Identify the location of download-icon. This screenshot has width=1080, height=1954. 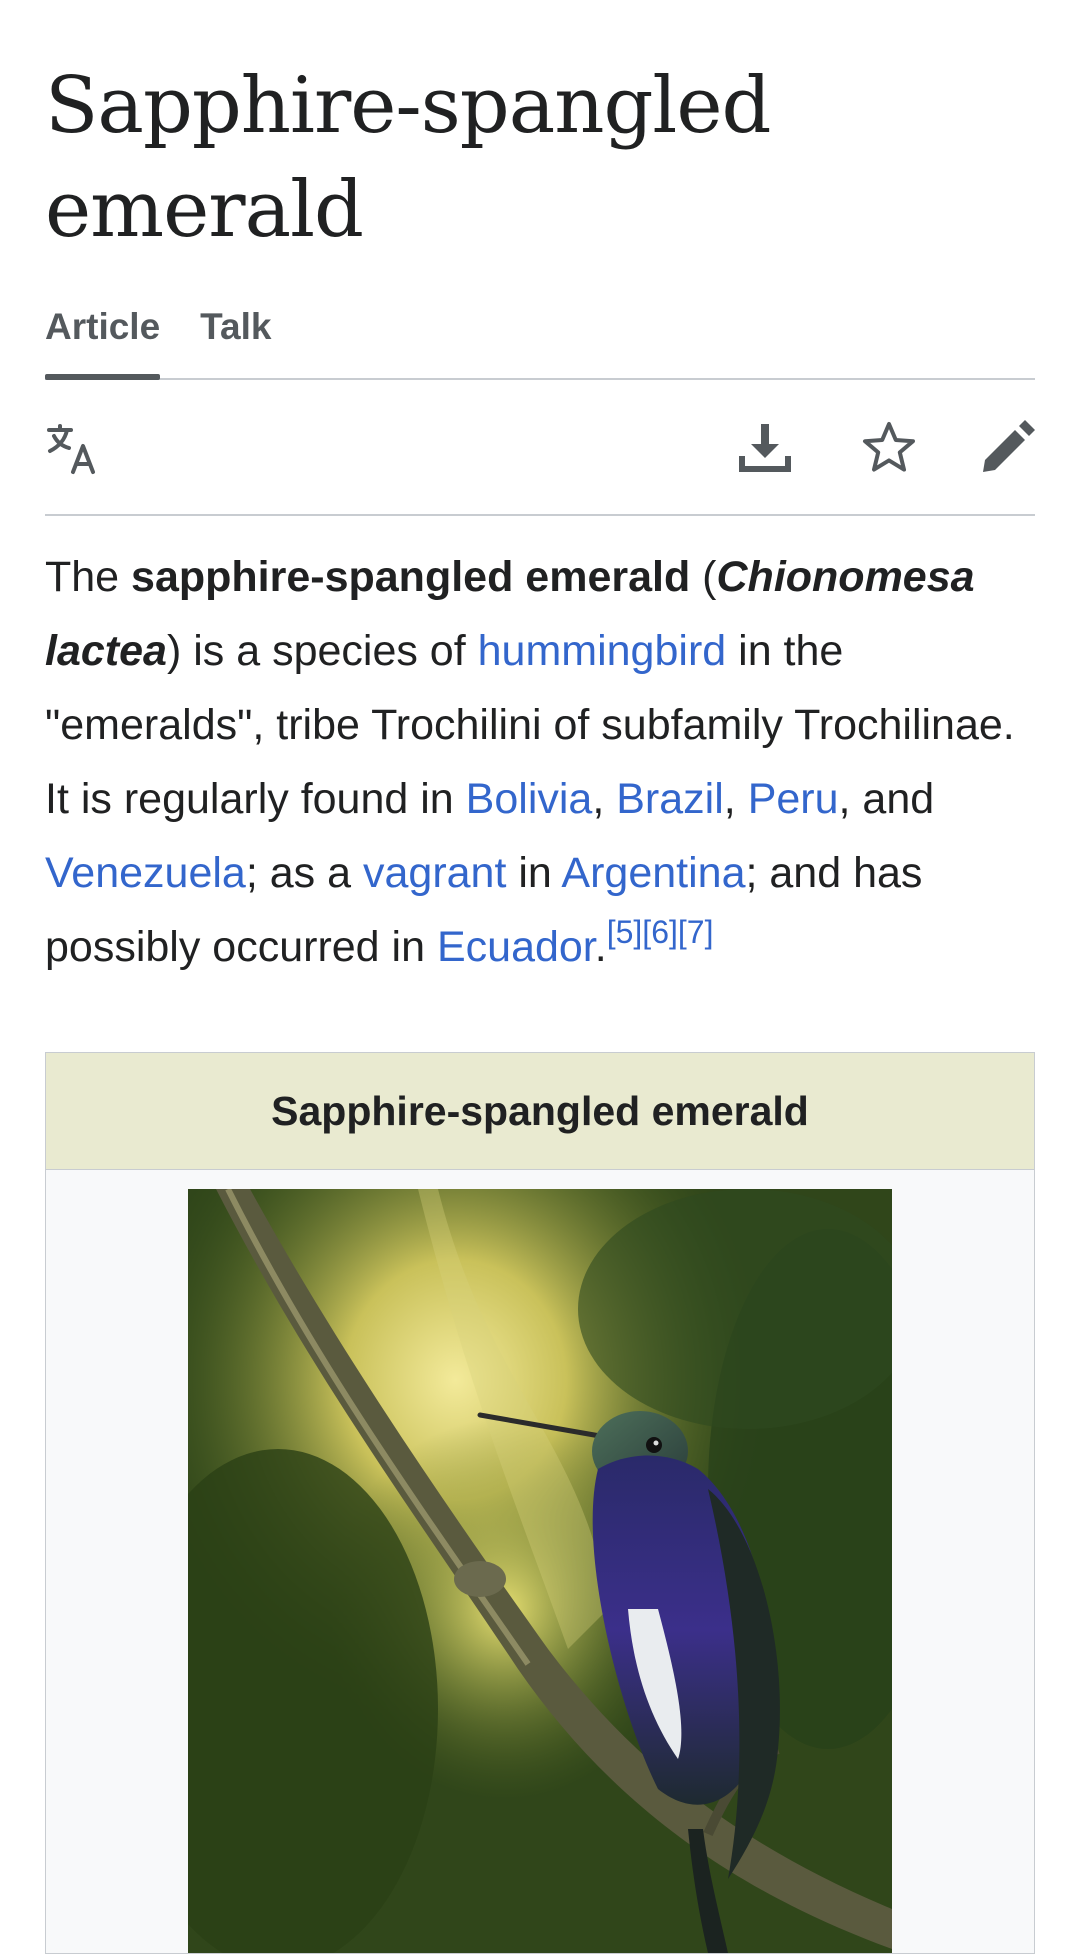
(765, 448).